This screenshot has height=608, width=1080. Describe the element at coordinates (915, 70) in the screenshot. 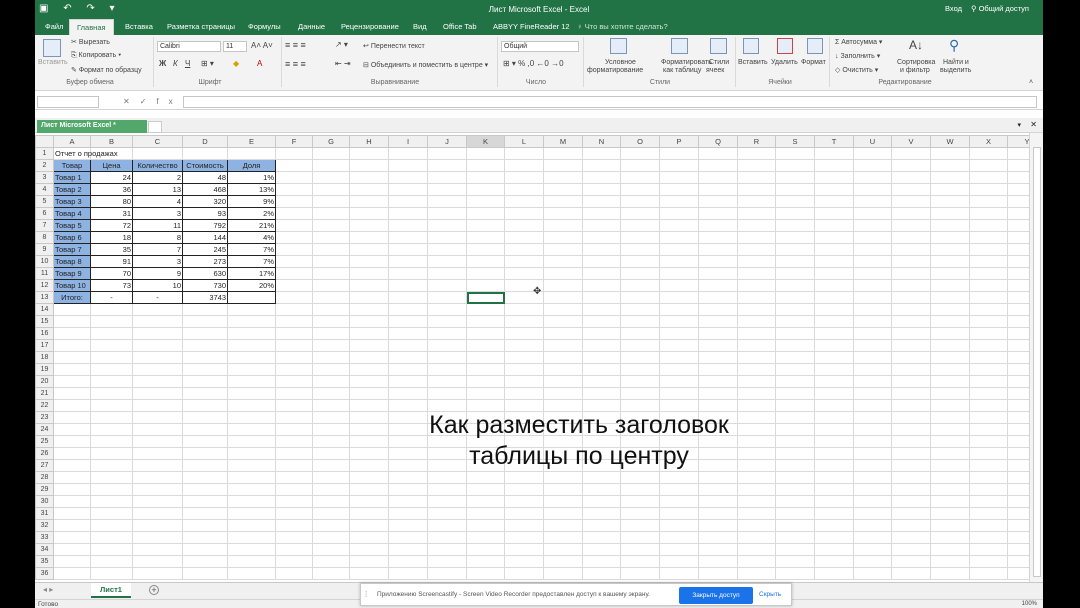

I see `sort-filter-label-2: и фильтр` at that location.